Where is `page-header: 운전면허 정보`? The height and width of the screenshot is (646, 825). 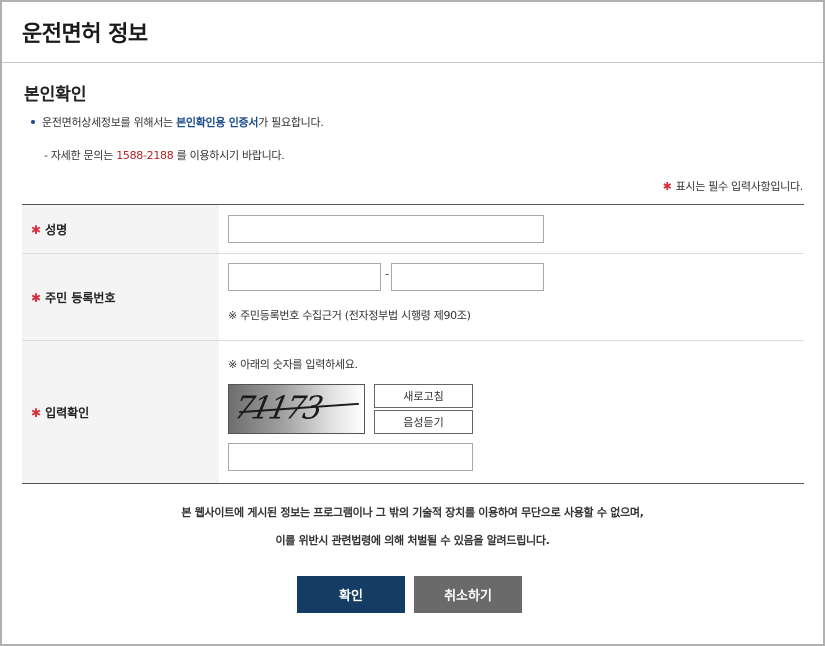
page-header: 운전면허 정보 is located at coordinates (412, 32).